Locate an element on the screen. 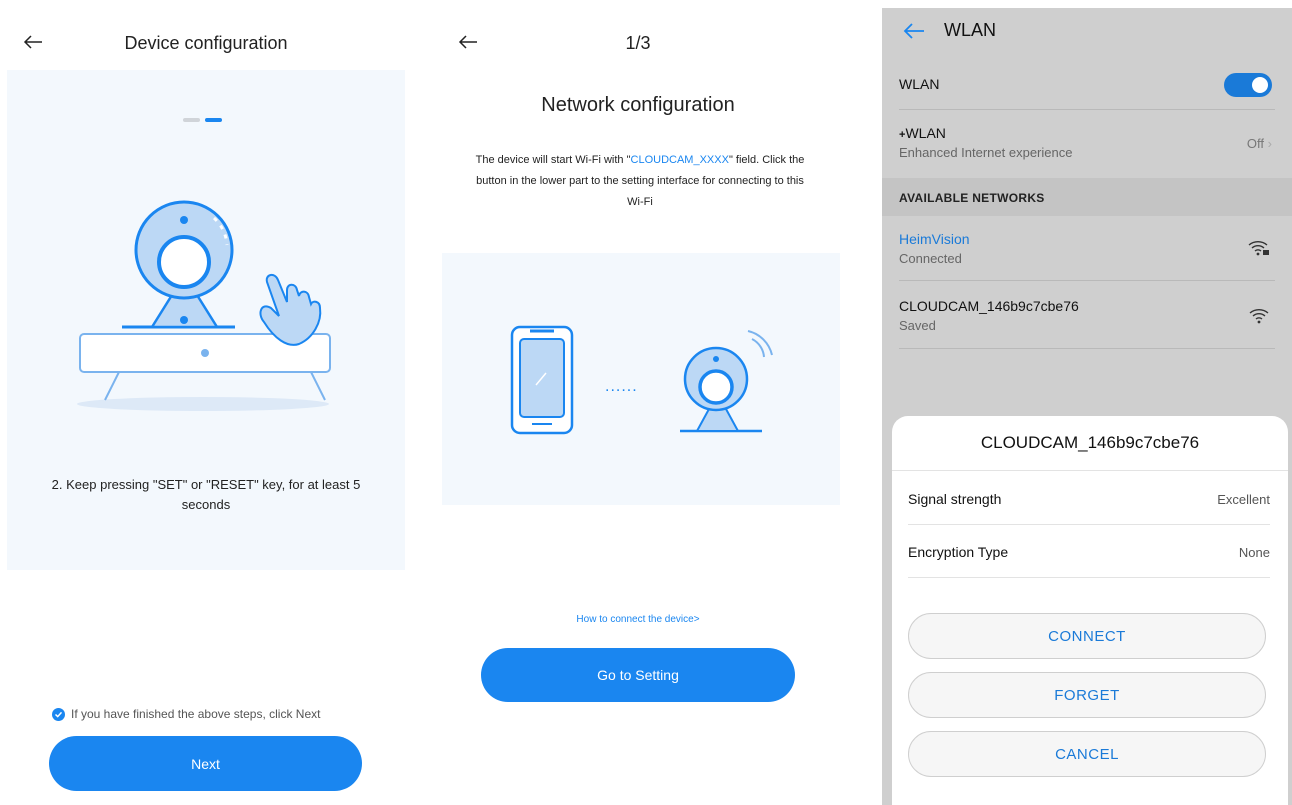 This screenshot has height=805, width=1292. wlan-toggle-switch is located at coordinates (1248, 85).